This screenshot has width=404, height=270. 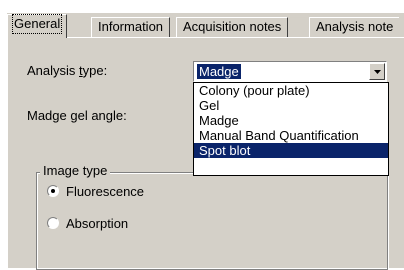 I want to click on tab-analysis-notes: Analysis note, so click(x=354, y=27).